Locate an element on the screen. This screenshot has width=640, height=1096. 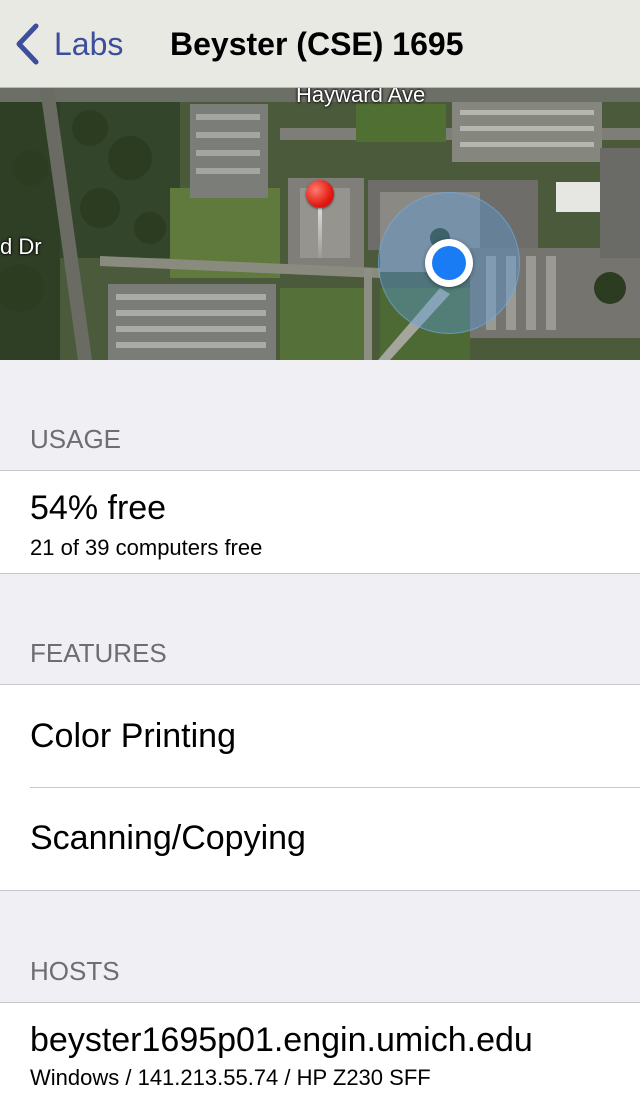
usage-detail: 21 of 39 computers free is located at coordinates (146, 547).